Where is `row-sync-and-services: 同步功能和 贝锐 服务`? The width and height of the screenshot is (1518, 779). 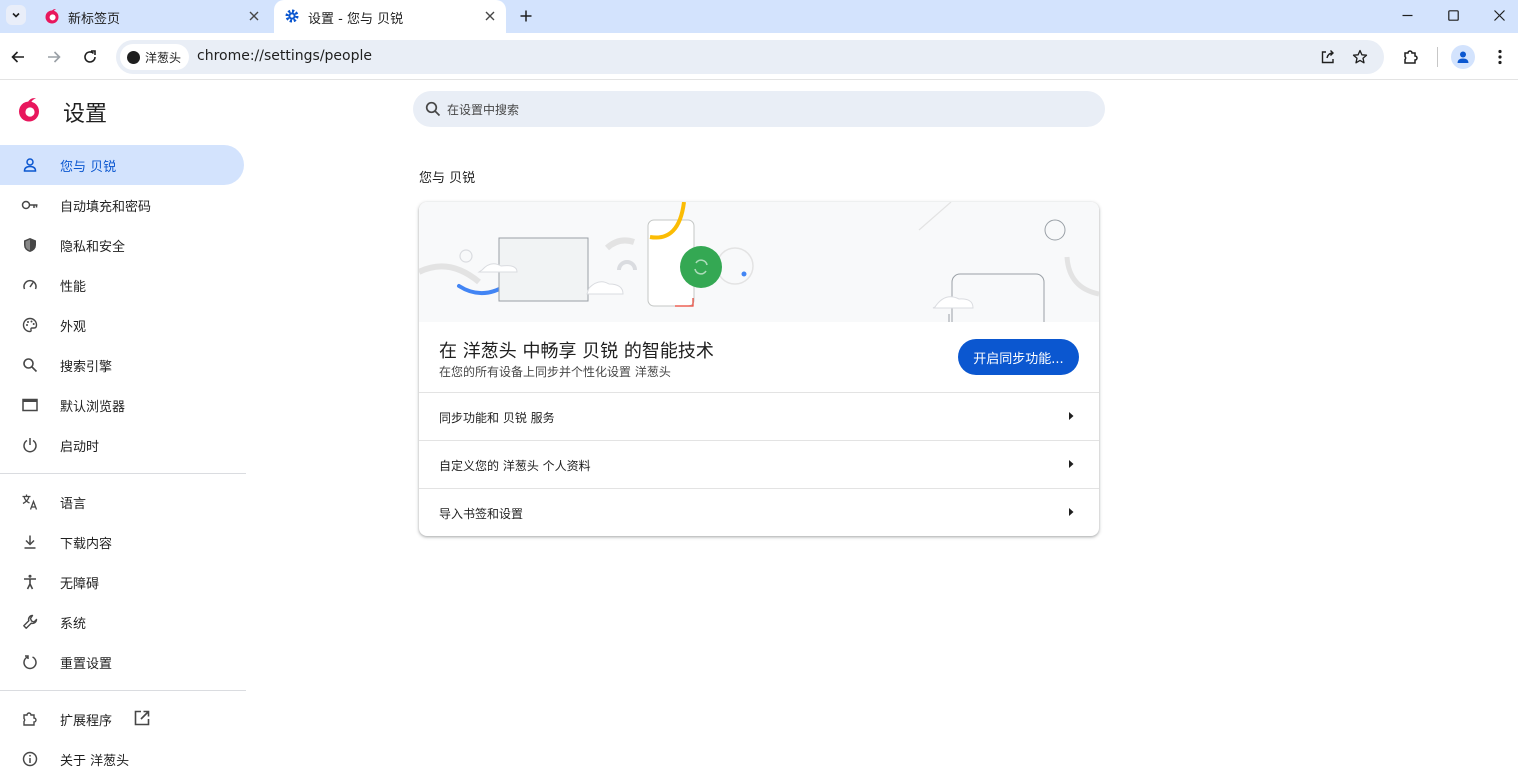
row-sync-and-services: 同步功能和 贝锐 服务 is located at coordinates (759, 416).